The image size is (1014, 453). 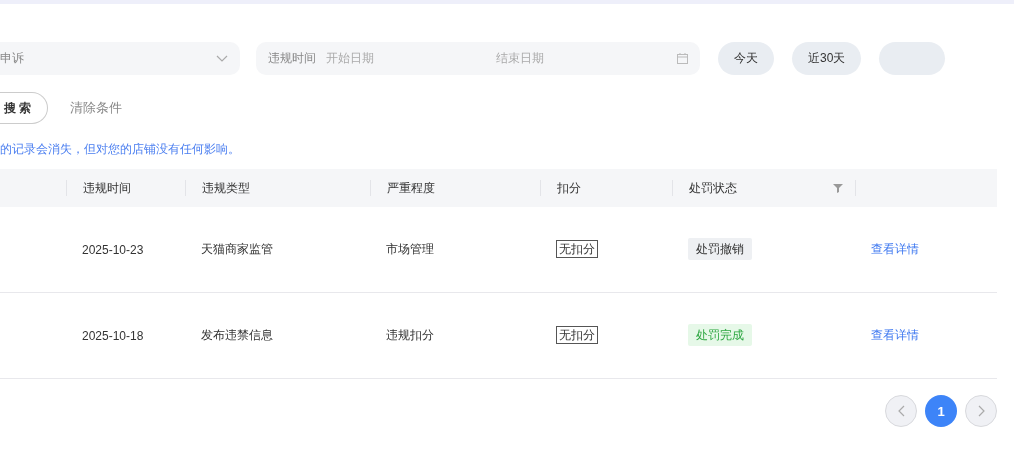 What do you see at coordinates (720, 335) in the screenshot?
I see `status-tag: 处罚完成` at bounding box center [720, 335].